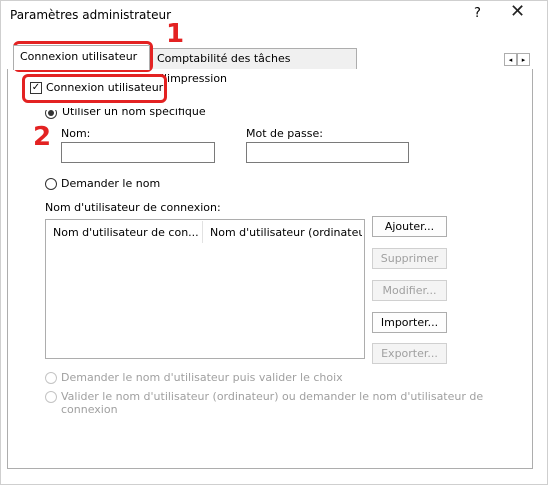 This screenshot has height=485, width=548. Describe the element at coordinates (42, 137) in the screenshot. I see `callout-number-2: 2` at that location.